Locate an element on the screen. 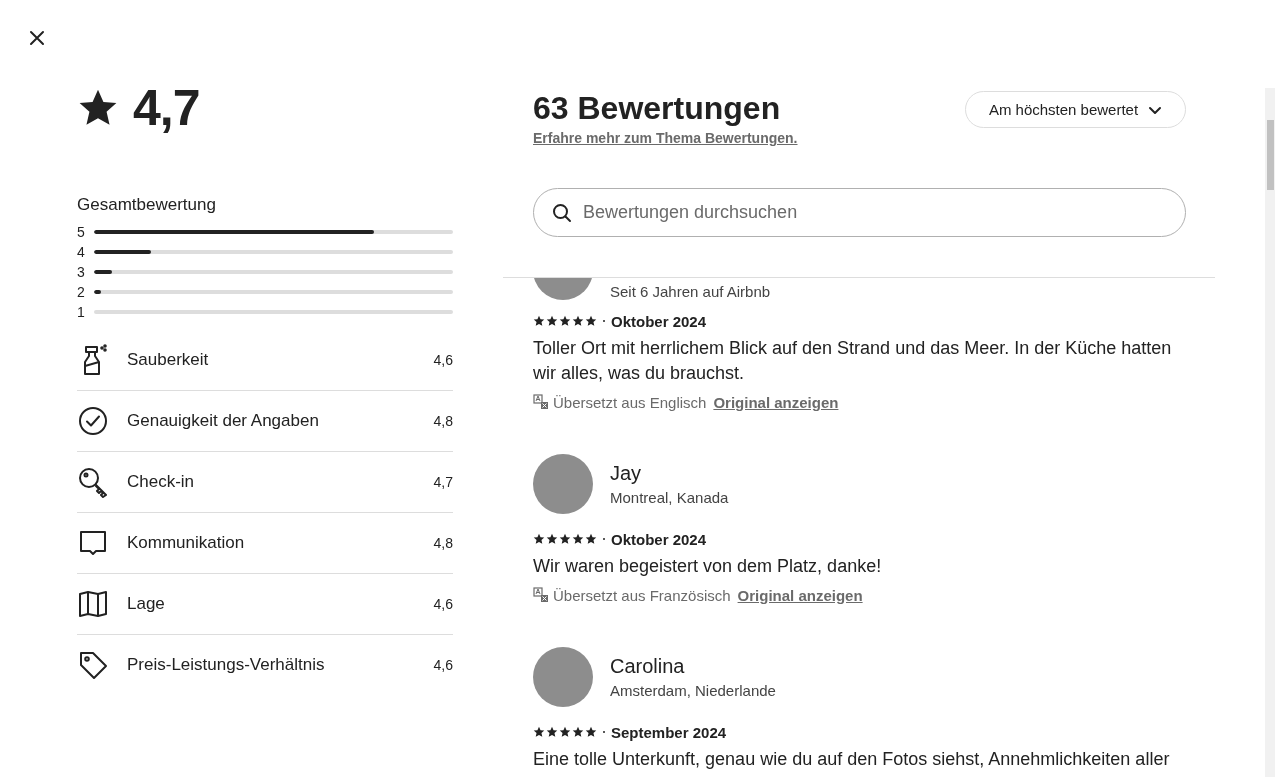 The width and height of the screenshot is (1275, 777). reviewer-name: Jay is located at coordinates (626, 473).